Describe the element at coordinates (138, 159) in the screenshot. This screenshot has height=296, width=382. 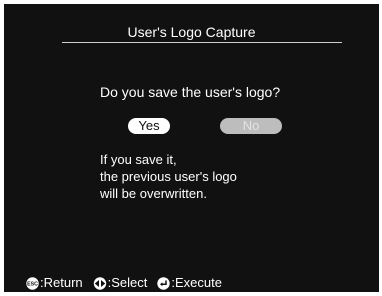
I see `warning-line: If you save it,` at that location.